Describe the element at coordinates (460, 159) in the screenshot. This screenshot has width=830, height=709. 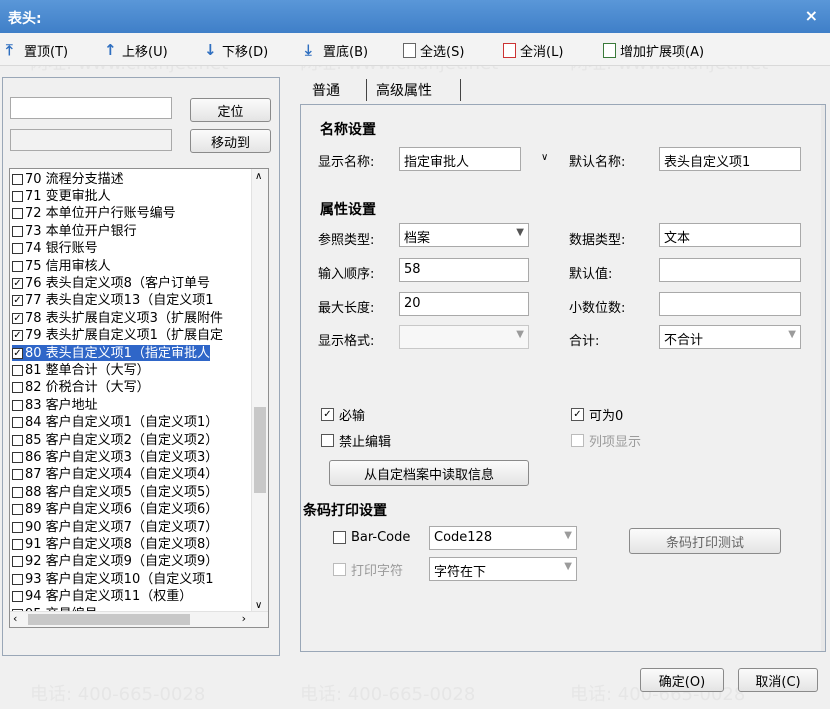
I see `display-name-input: 指定审批人` at that location.